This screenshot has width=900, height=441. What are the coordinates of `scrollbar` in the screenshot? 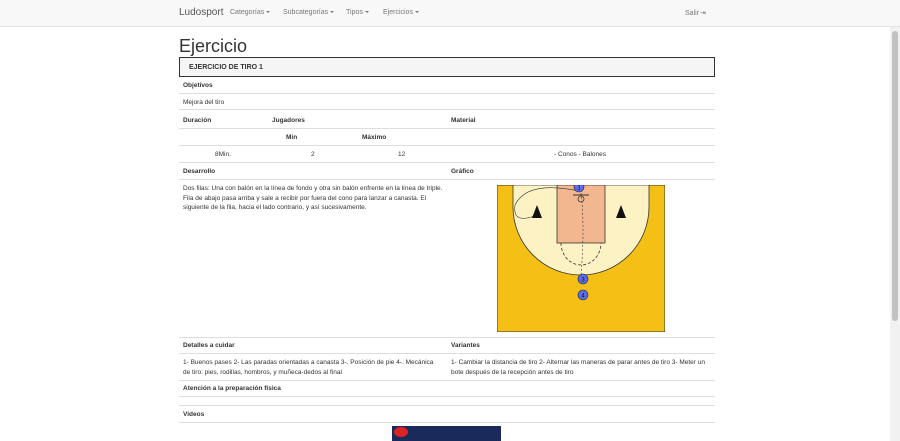 It's located at (895, 234).